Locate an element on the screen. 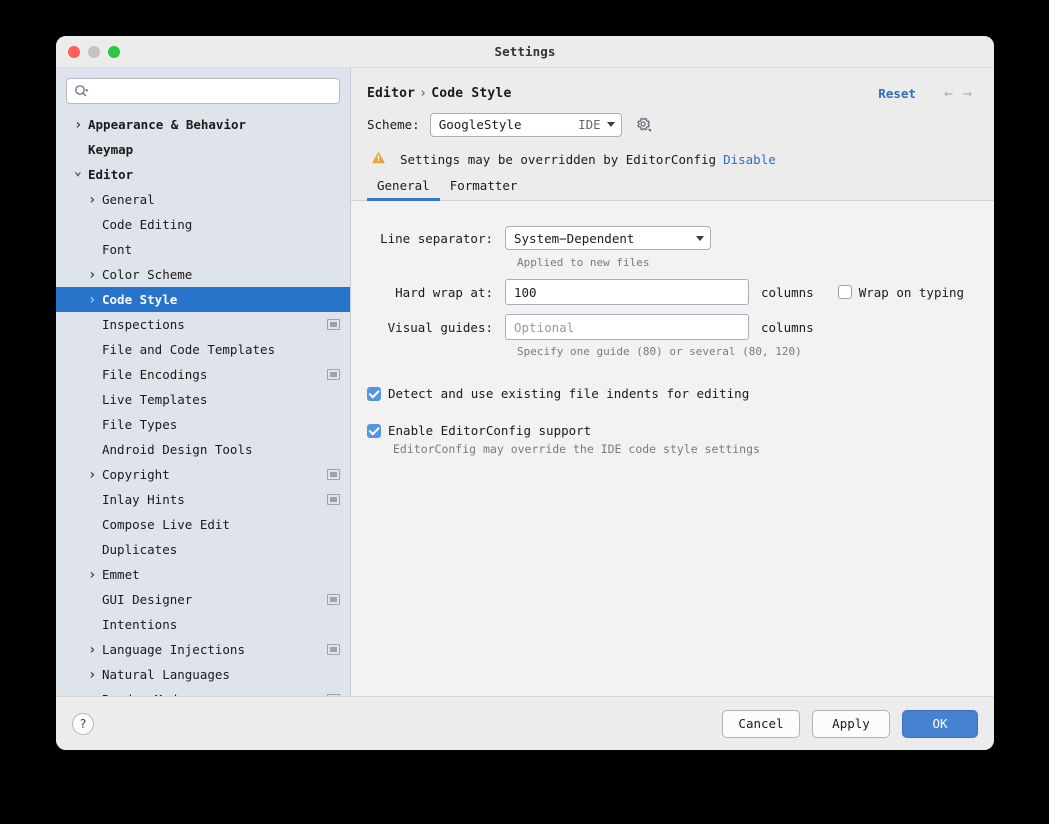  sidebar-item-inlay-hints: ›Inlay Hints is located at coordinates (203, 499).